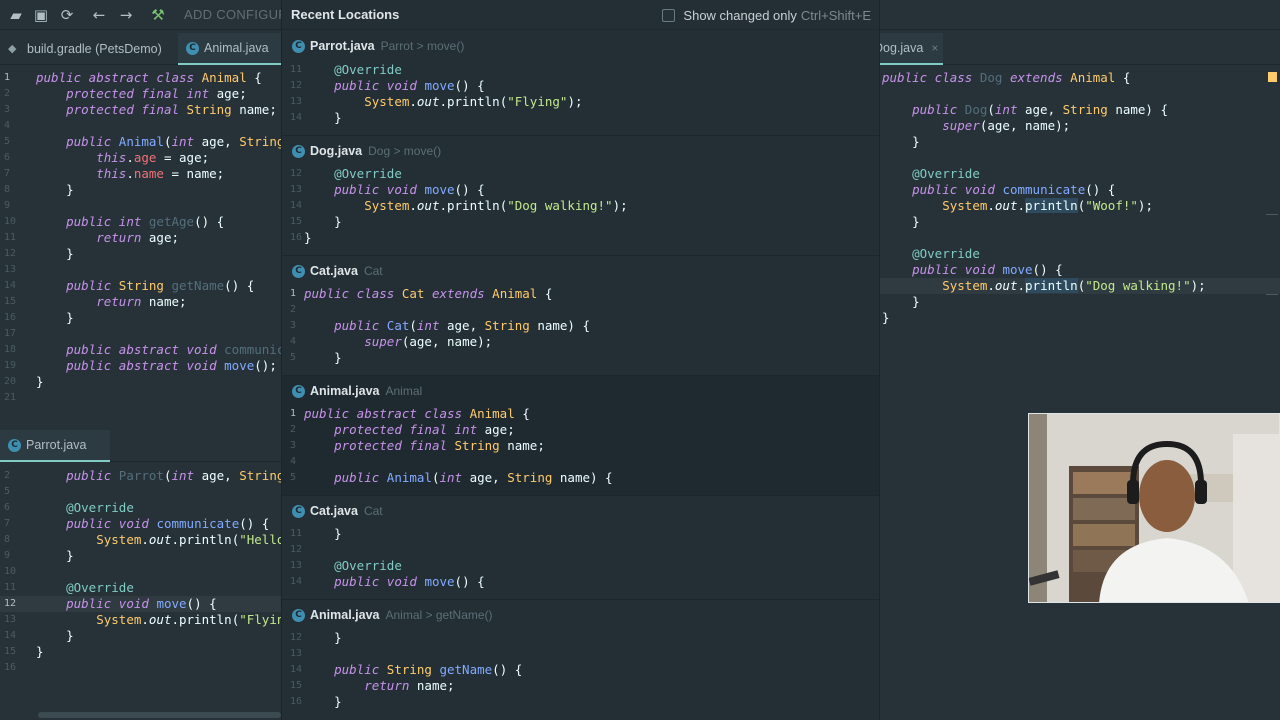 Image resolution: width=1280 pixels, height=720 pixels. Describe the element at coordinates (405, 151) in the screenshot. I see `location-path: Dog > move()` at that location.